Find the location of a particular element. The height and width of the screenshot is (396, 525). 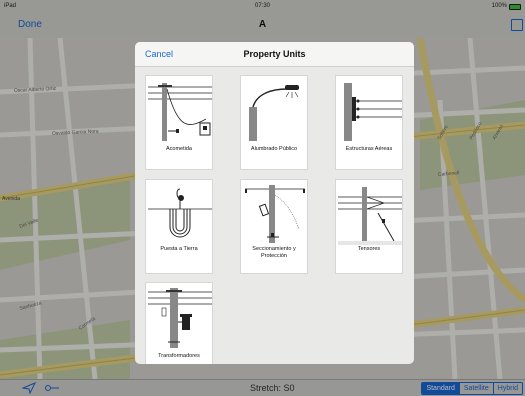

property-unit-card-estructuras-aereas: Estructuras Aéreas is located at coordinates (369, 122).